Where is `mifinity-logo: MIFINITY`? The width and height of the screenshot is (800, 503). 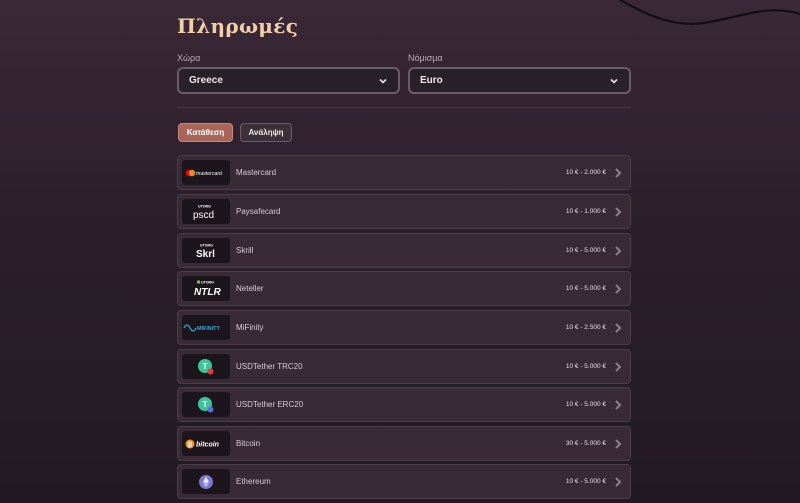 mifinity-logo: MIFINITY is located at coordinates (206, 327).